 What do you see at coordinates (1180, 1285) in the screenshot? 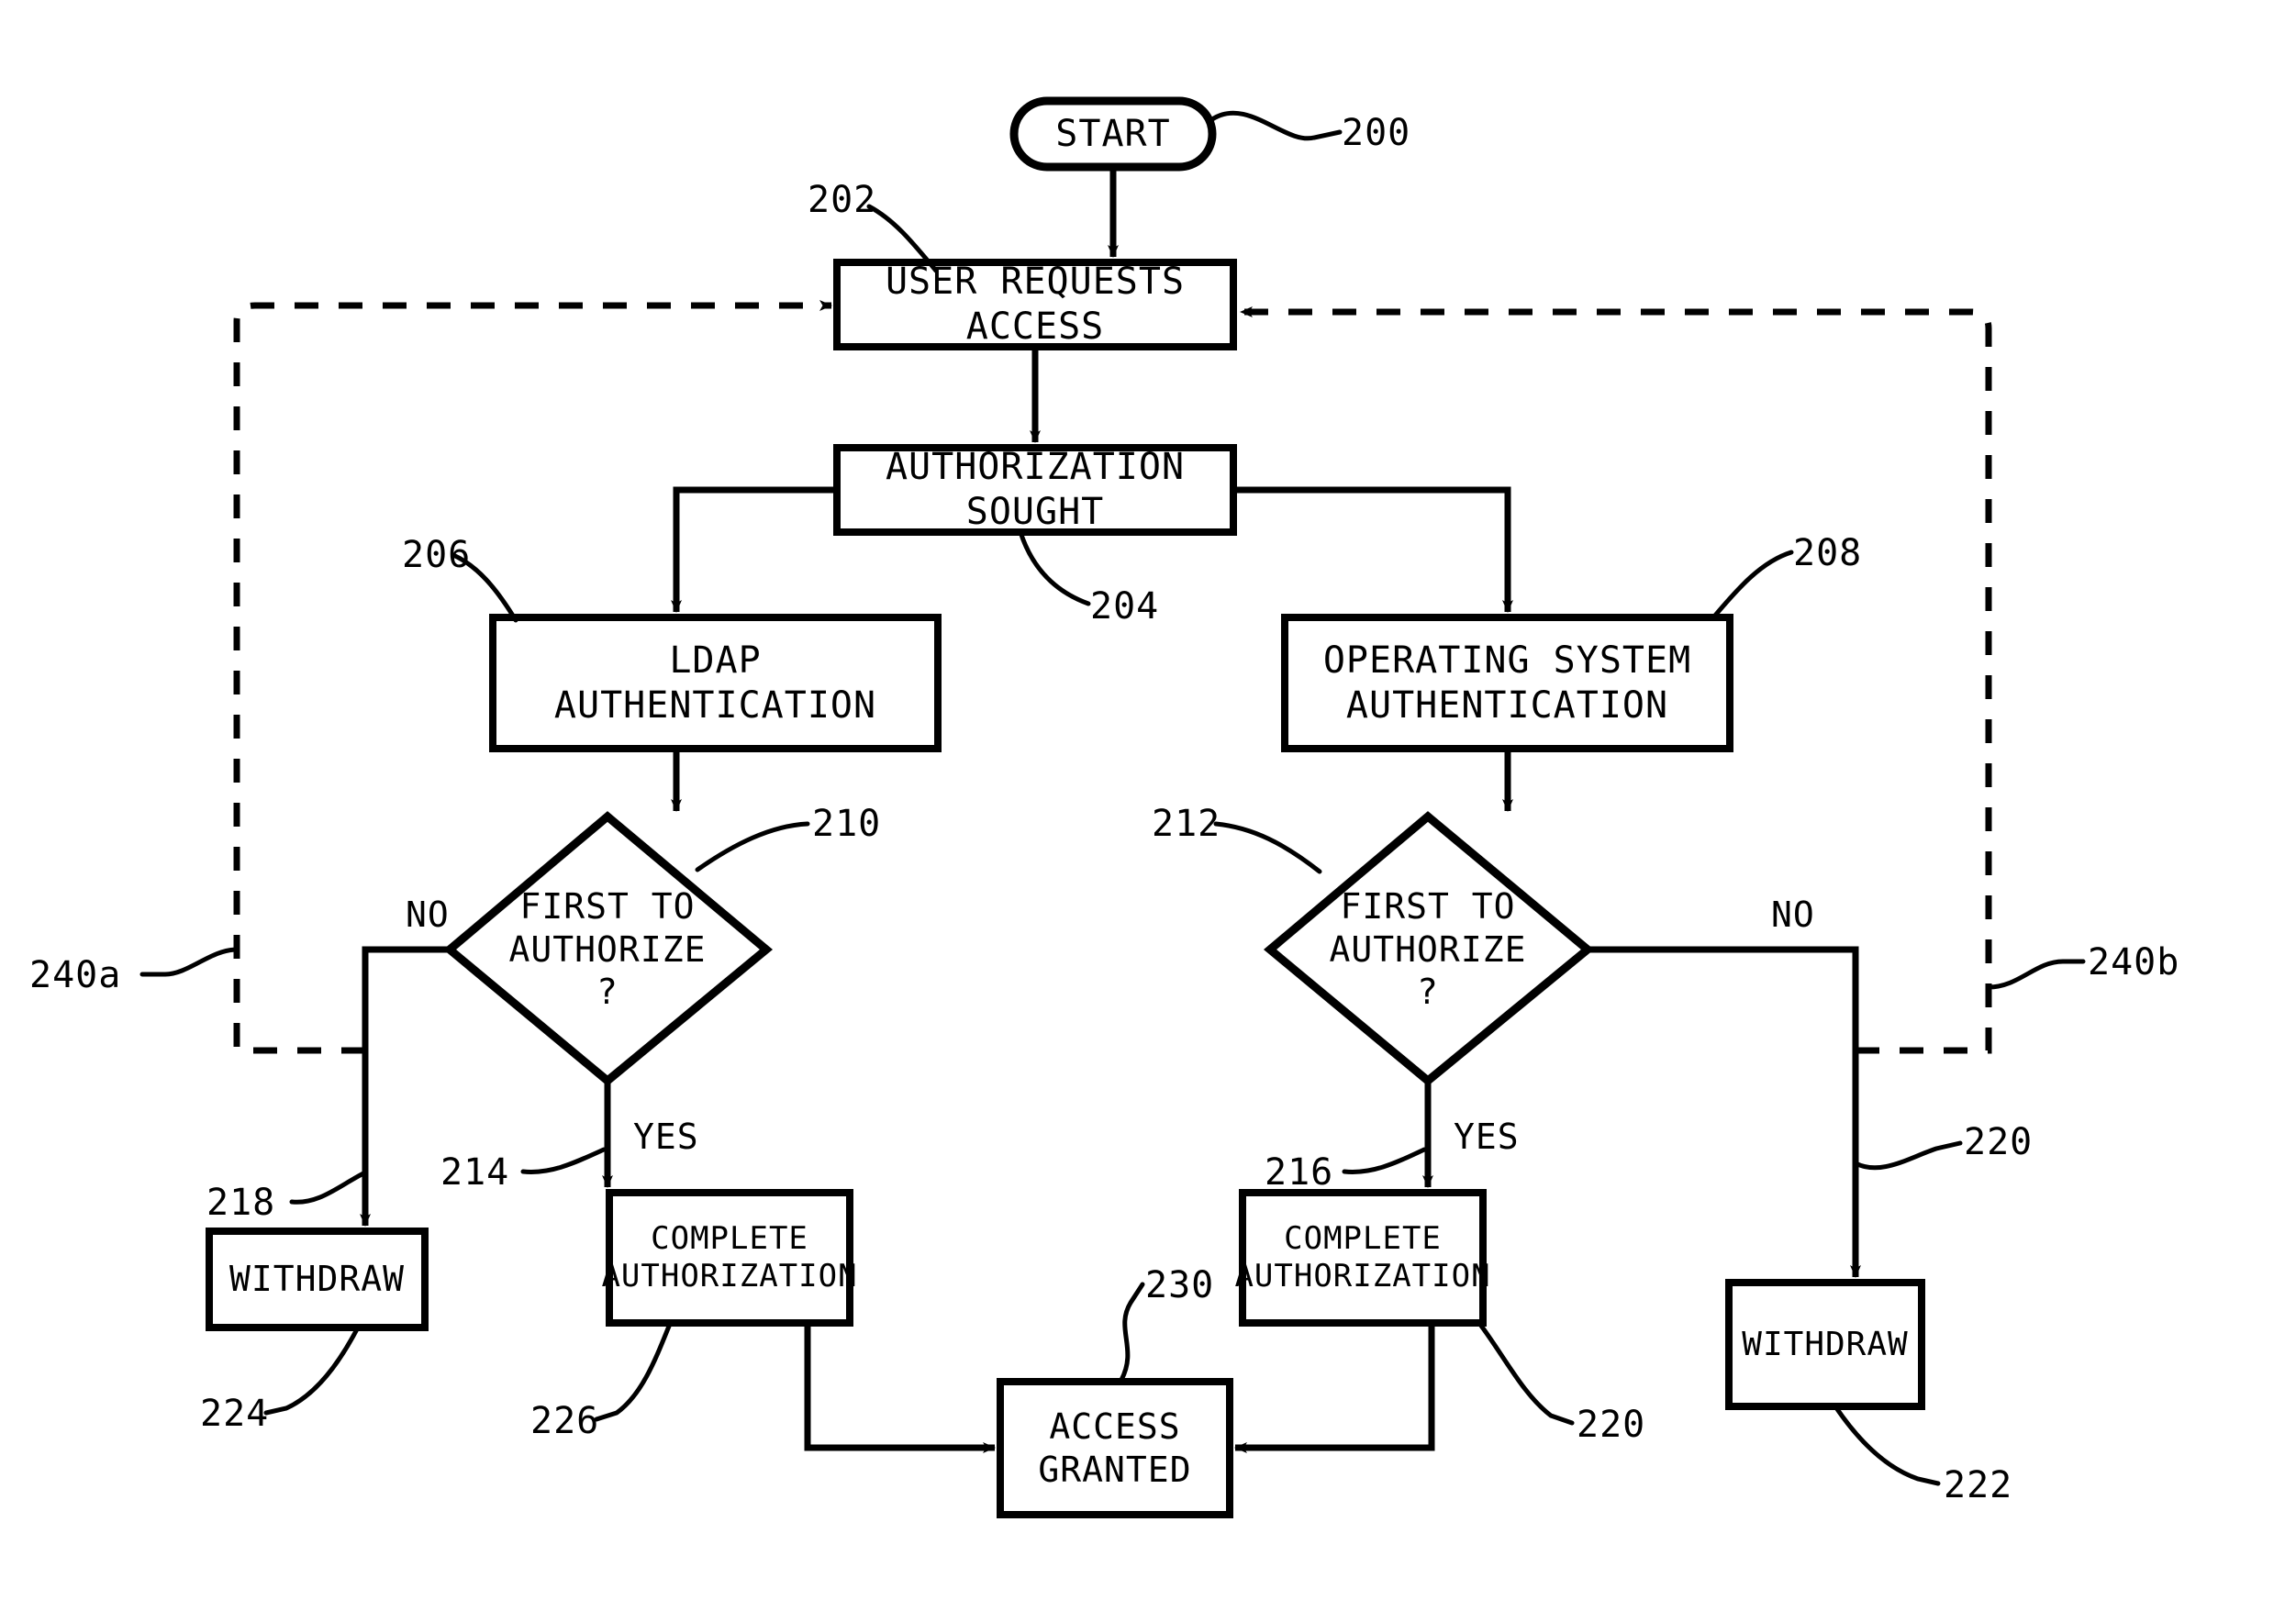
I see `ref-numeral-230: 230` at bounding box center [1180, 1285].